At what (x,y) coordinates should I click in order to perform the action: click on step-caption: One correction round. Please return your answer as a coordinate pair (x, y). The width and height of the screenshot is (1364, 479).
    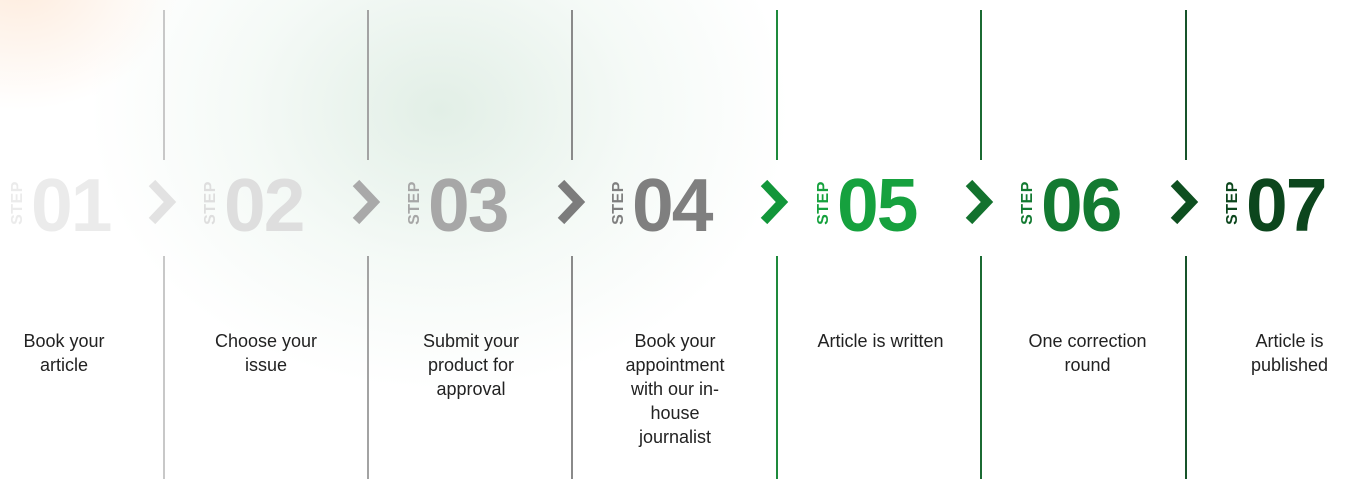
    Looking at the image, I should click on (1087, 353).